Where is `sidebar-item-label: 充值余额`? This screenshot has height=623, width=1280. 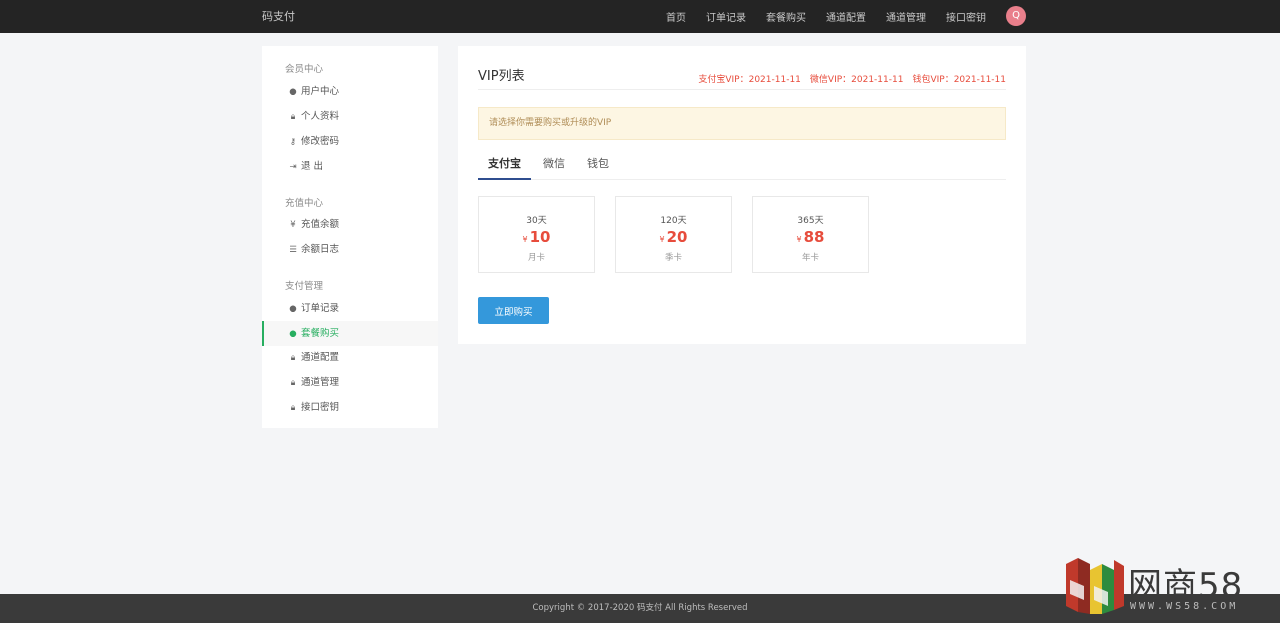
sidebar-item-label: 充值余额 is located at coordinates (320, 224).